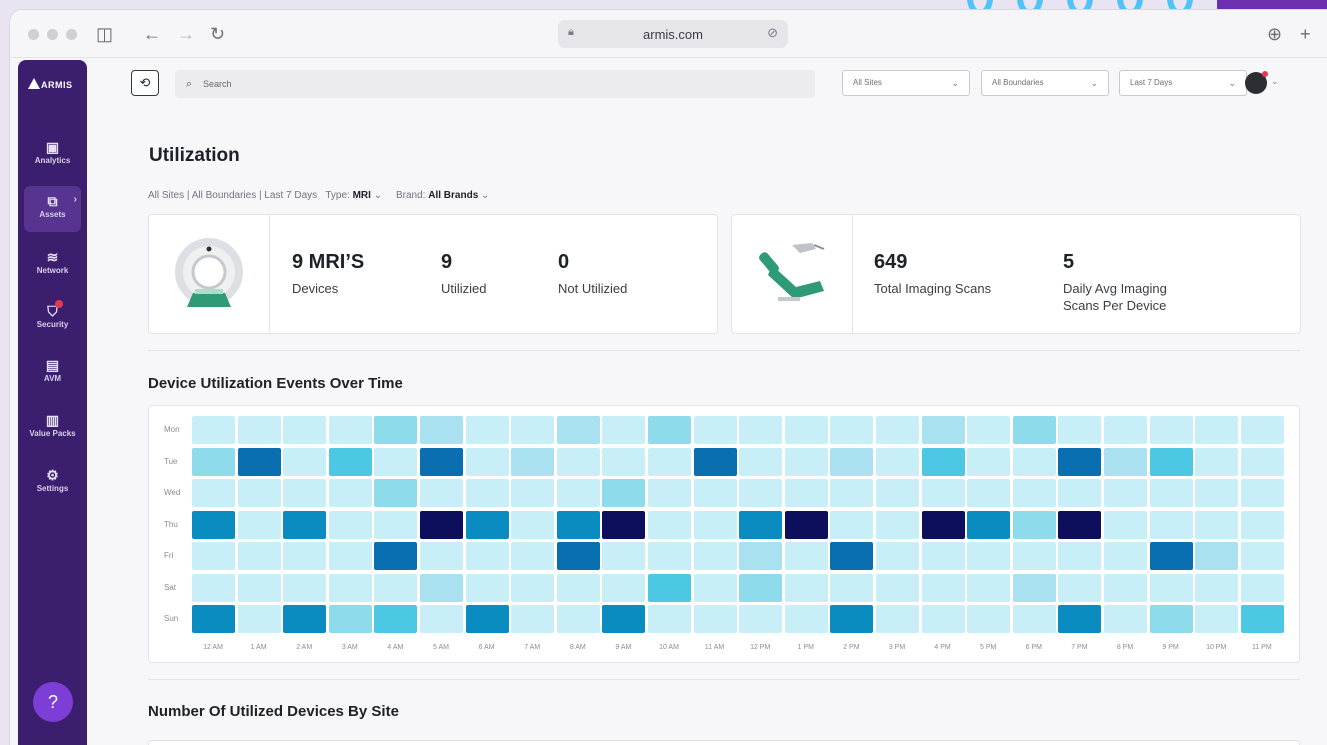 This screenshot has width=1327, height=745. I want to click on address-bar: 🔒︎ armis.com ⊘, so click(673, 34).